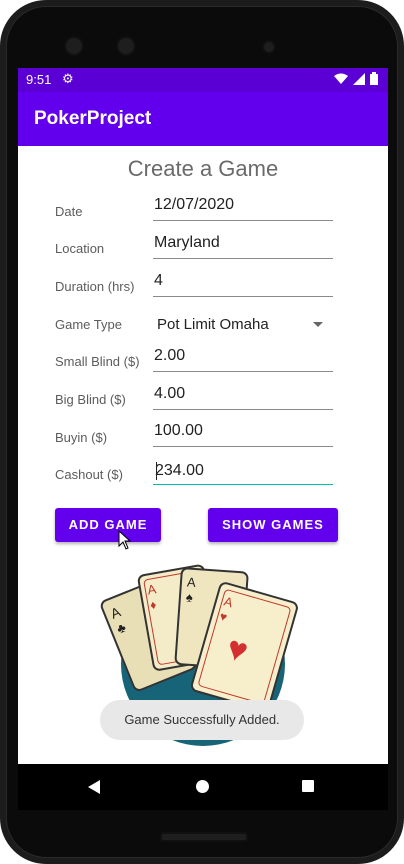  Describe the element at coordinates (39, 79) in the screenshot. I see `status-time: 9:51` at that location.